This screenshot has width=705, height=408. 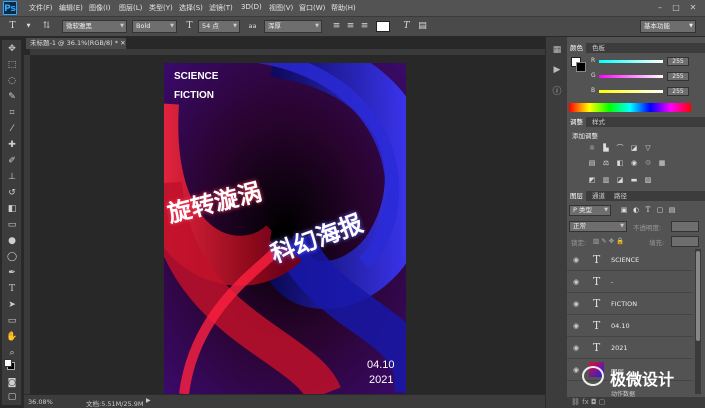 I want to click on curves-icon: ⌒, so click(x=620, y=148).